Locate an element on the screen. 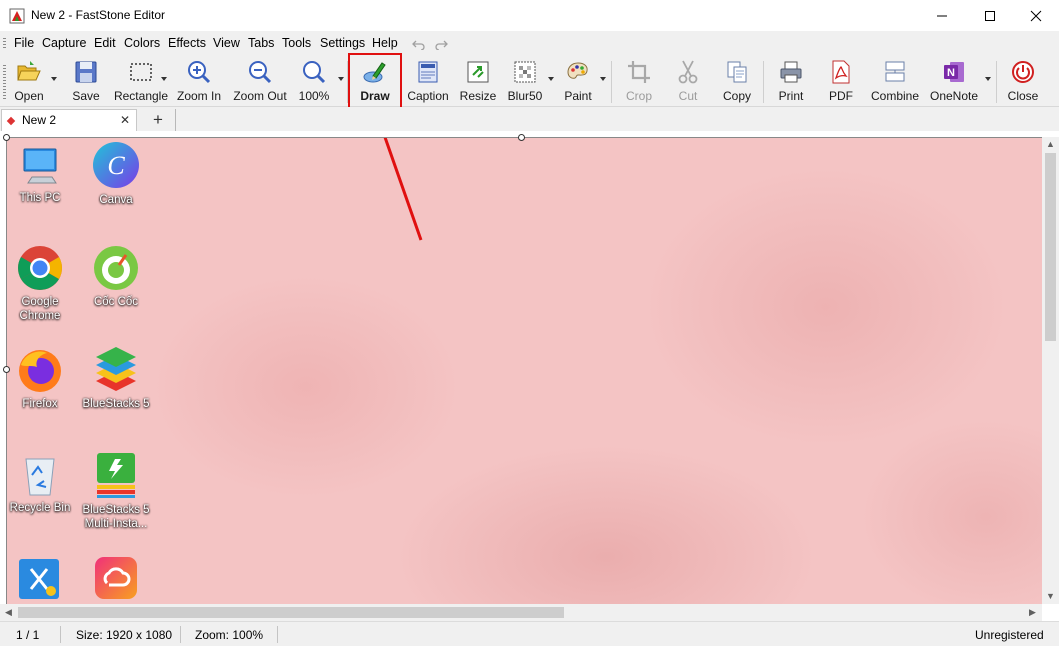  maximize-icon is located at coordinates (990, 16).